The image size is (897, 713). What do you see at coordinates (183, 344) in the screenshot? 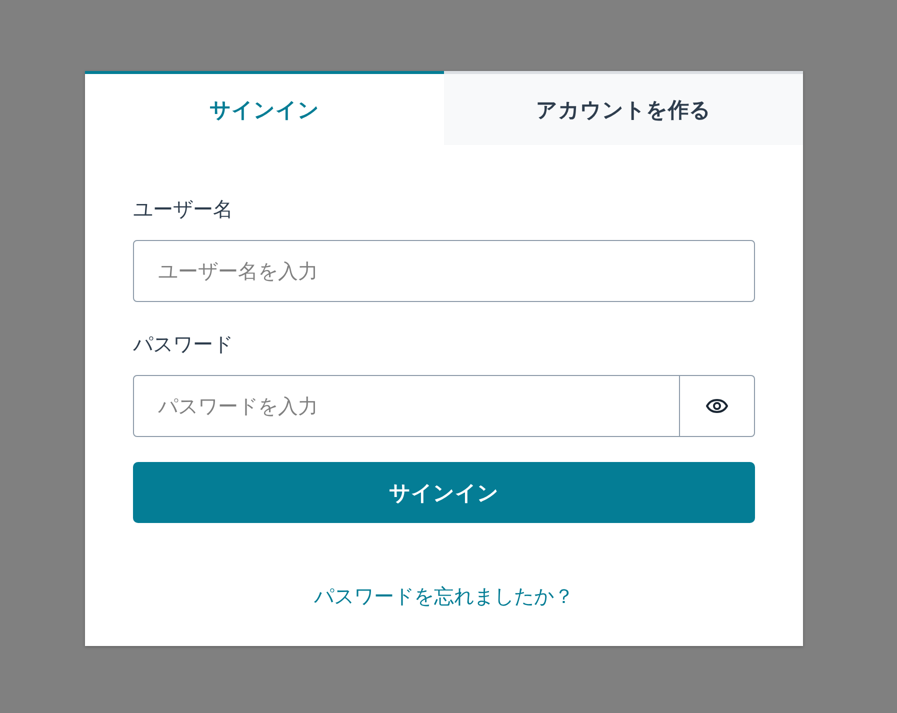
I see `field-label: パスワード` at bounding box center [183, 344].